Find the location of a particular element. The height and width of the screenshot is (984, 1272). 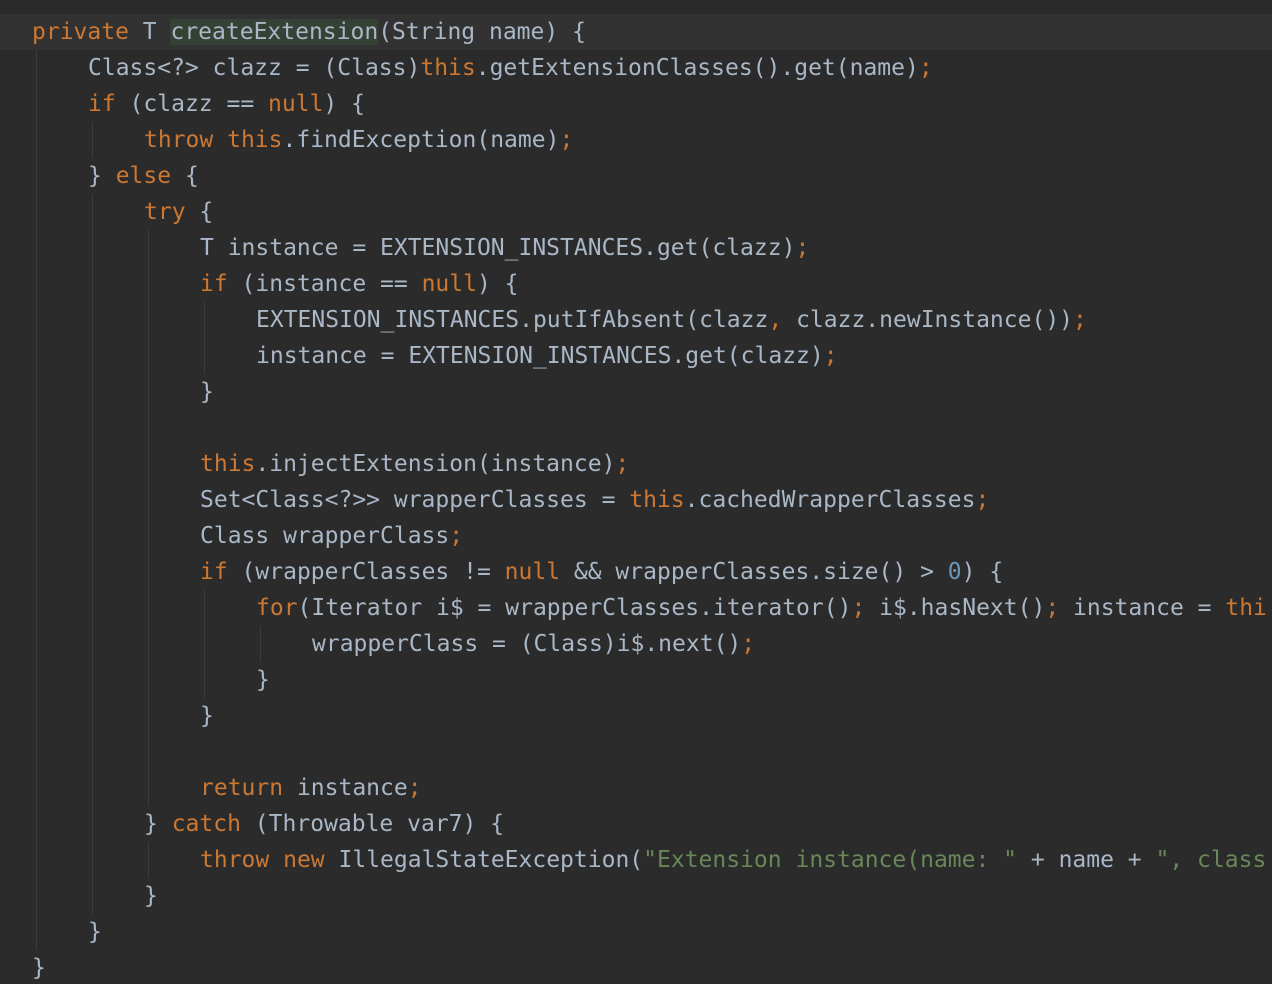

code-line: return instance; is located at coordinates (636, 788).